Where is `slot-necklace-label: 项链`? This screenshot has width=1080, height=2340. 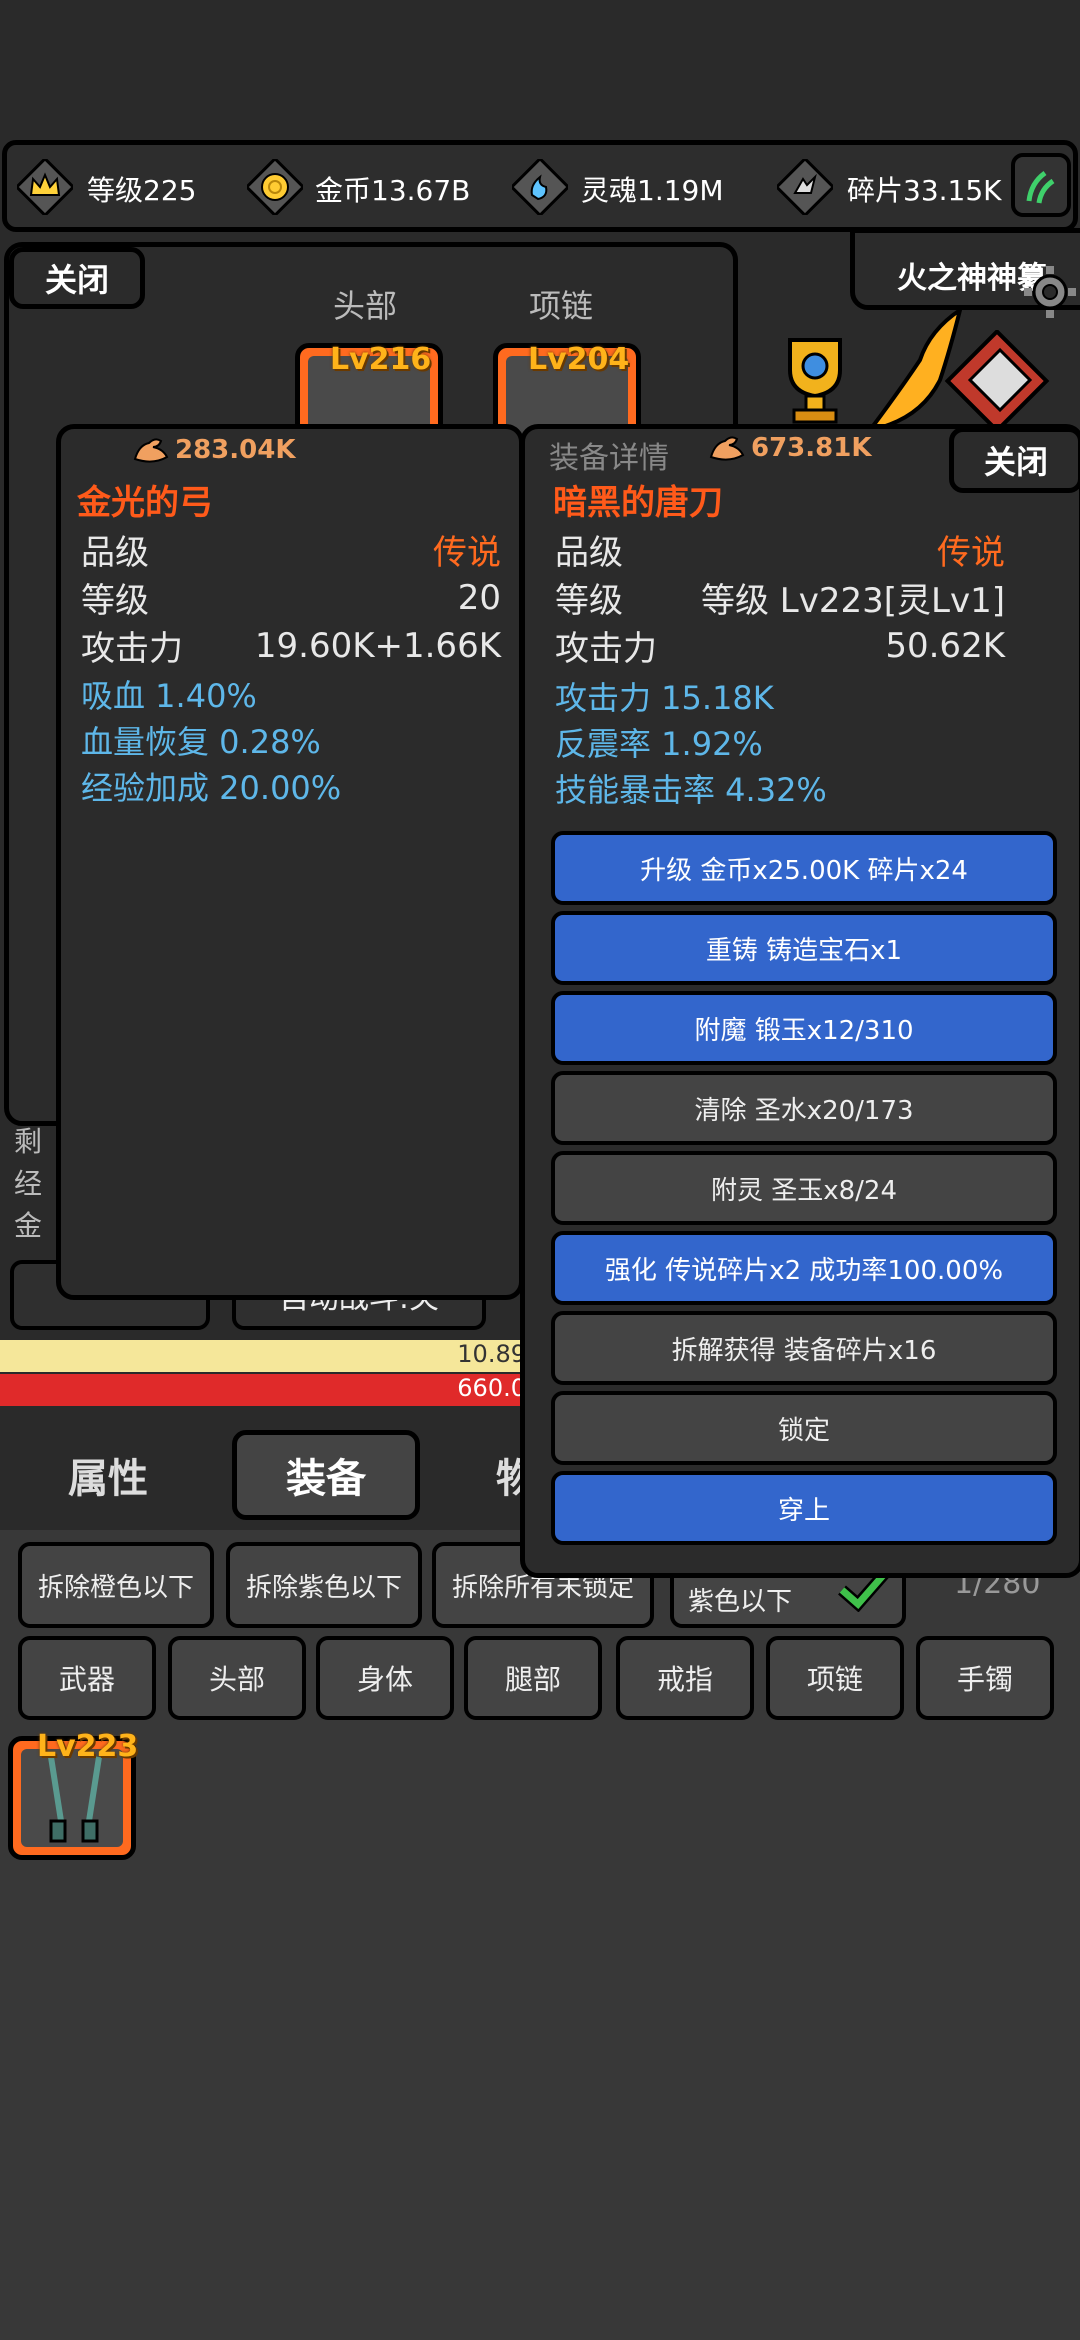 slot-necklace-label: 项链 is located at coordinates (561, 306).